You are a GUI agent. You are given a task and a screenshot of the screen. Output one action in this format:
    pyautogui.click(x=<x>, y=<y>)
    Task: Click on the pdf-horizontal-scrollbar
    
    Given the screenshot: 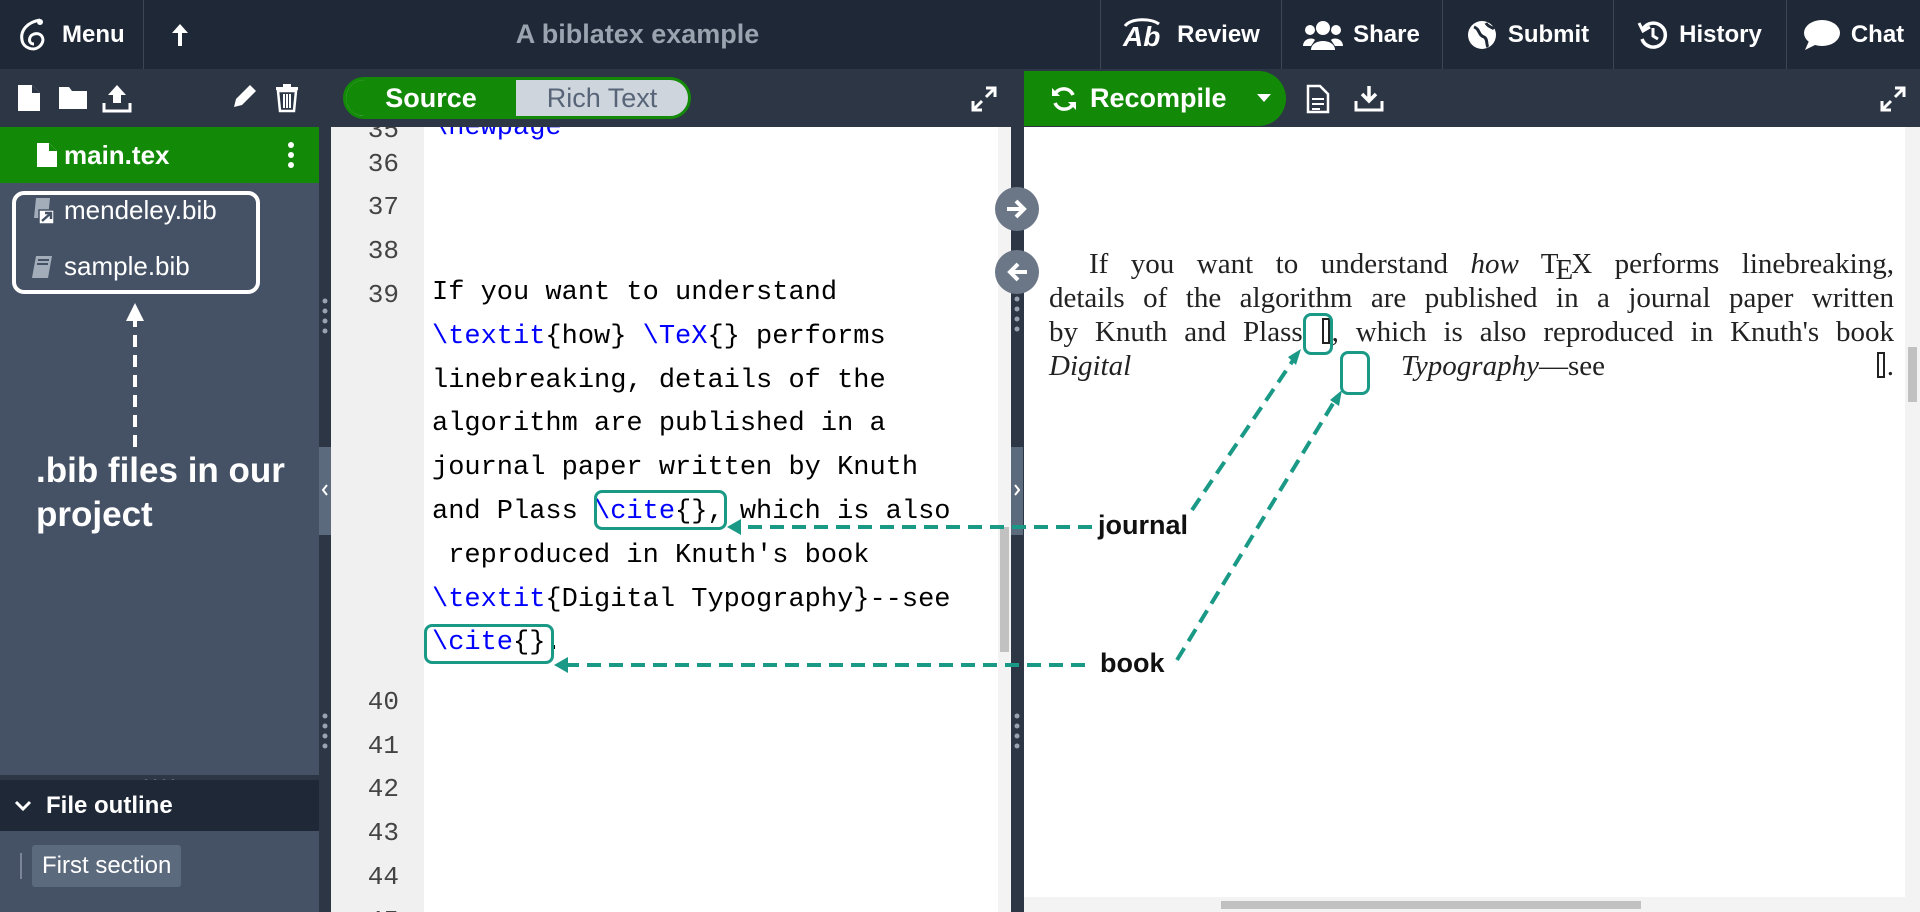 What is the action you would take?
    pyautogui.click(x=1472, y=904)
    